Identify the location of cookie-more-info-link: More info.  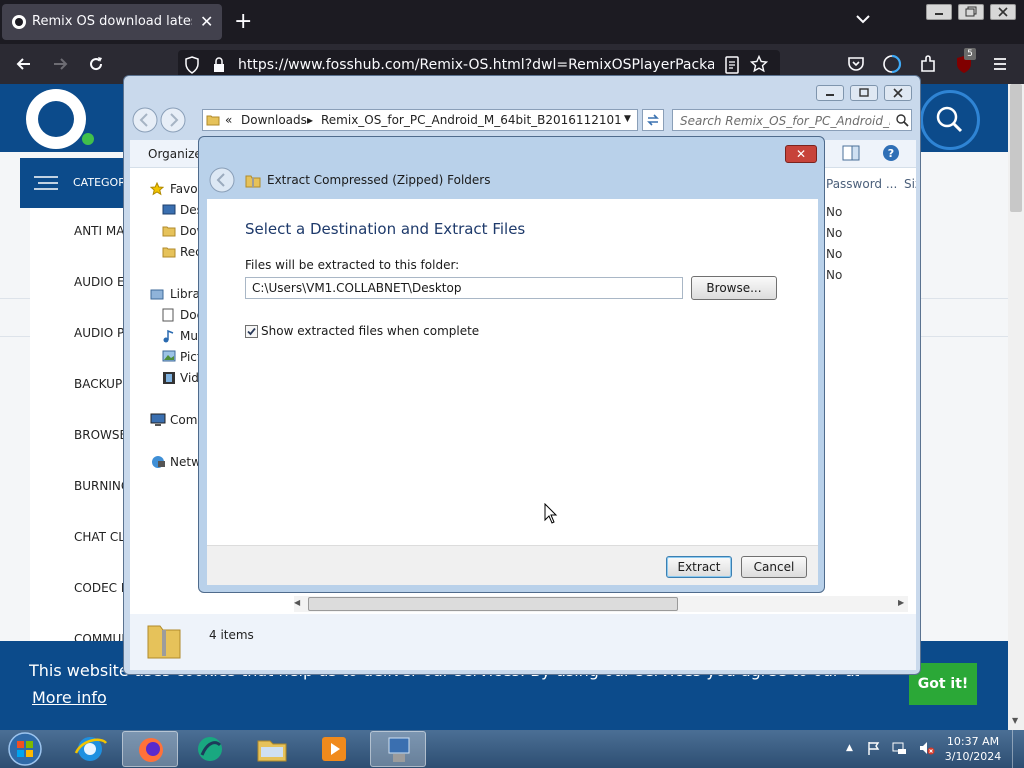
(69, 697).